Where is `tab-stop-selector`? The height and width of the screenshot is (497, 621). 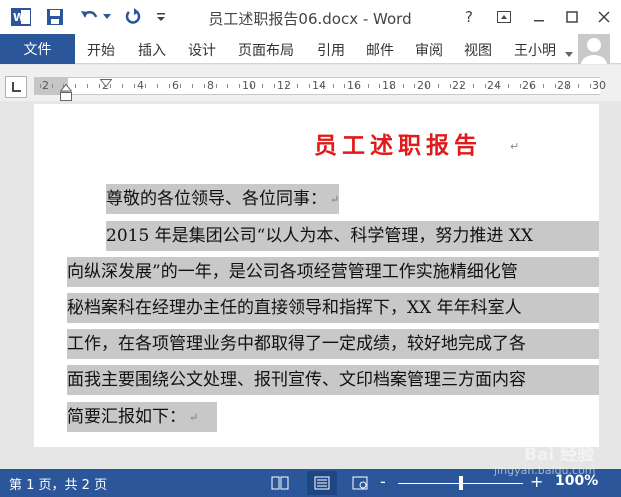
tab-stop-selector is located at coordinates (16, 87).